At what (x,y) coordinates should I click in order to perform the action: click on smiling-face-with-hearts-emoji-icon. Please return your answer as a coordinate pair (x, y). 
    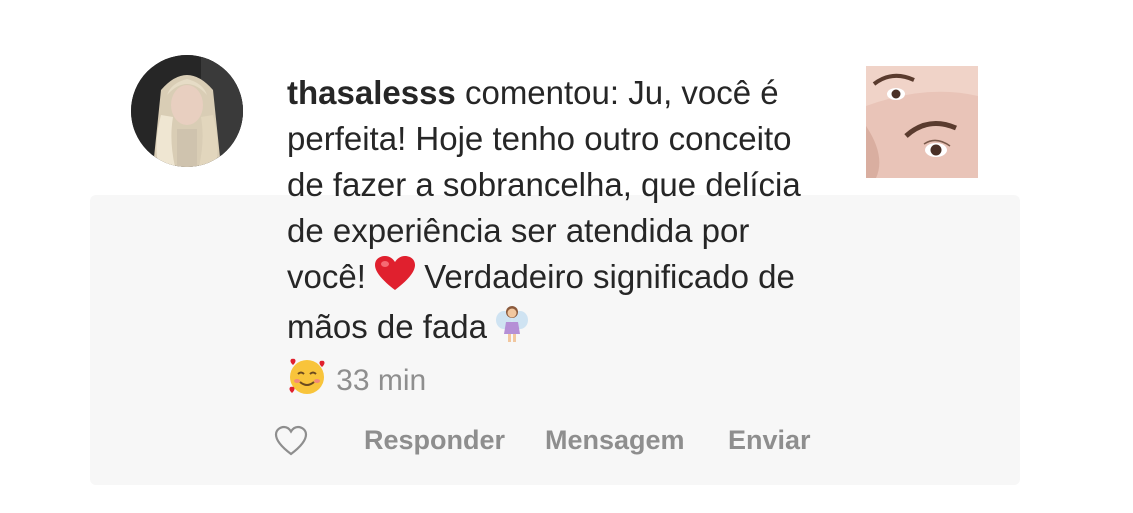
    Looking at the image, I should click on (307, 382).